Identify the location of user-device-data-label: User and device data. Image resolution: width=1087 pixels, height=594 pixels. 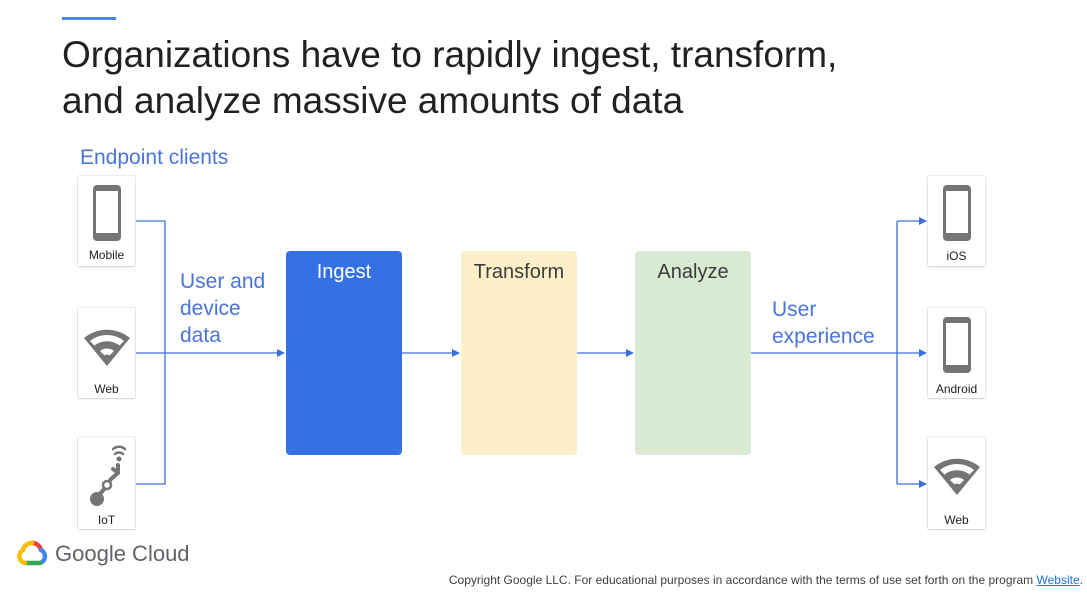
(223, 308).